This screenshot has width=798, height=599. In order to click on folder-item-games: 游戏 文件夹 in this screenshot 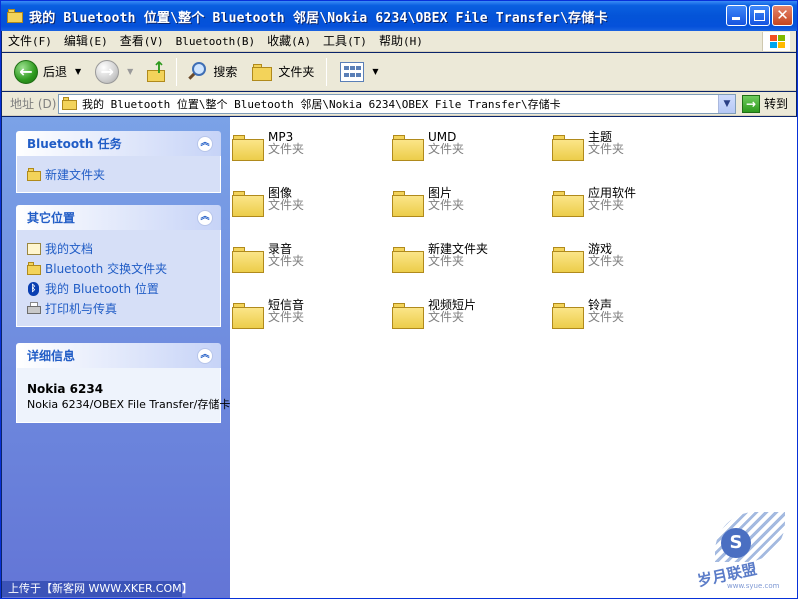, I will do `click(627, 265)`.